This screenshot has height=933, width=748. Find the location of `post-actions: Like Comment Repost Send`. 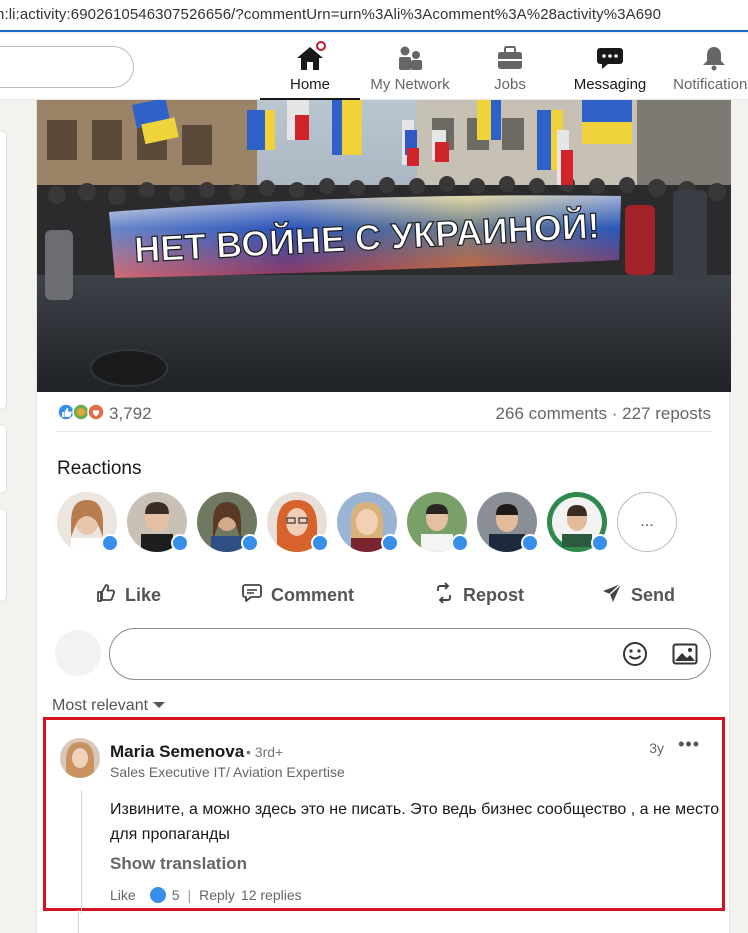

post-actions: Like Comment Repost Send is located at coordinates (384, 594).